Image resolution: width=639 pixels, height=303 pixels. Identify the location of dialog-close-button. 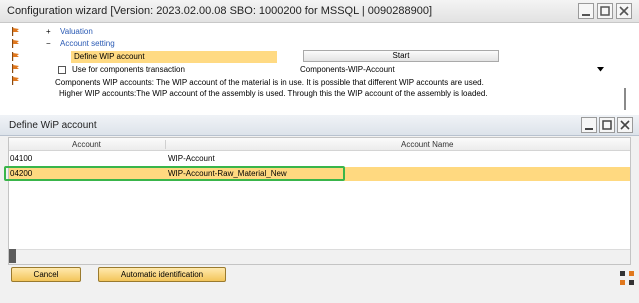
(625, 125).